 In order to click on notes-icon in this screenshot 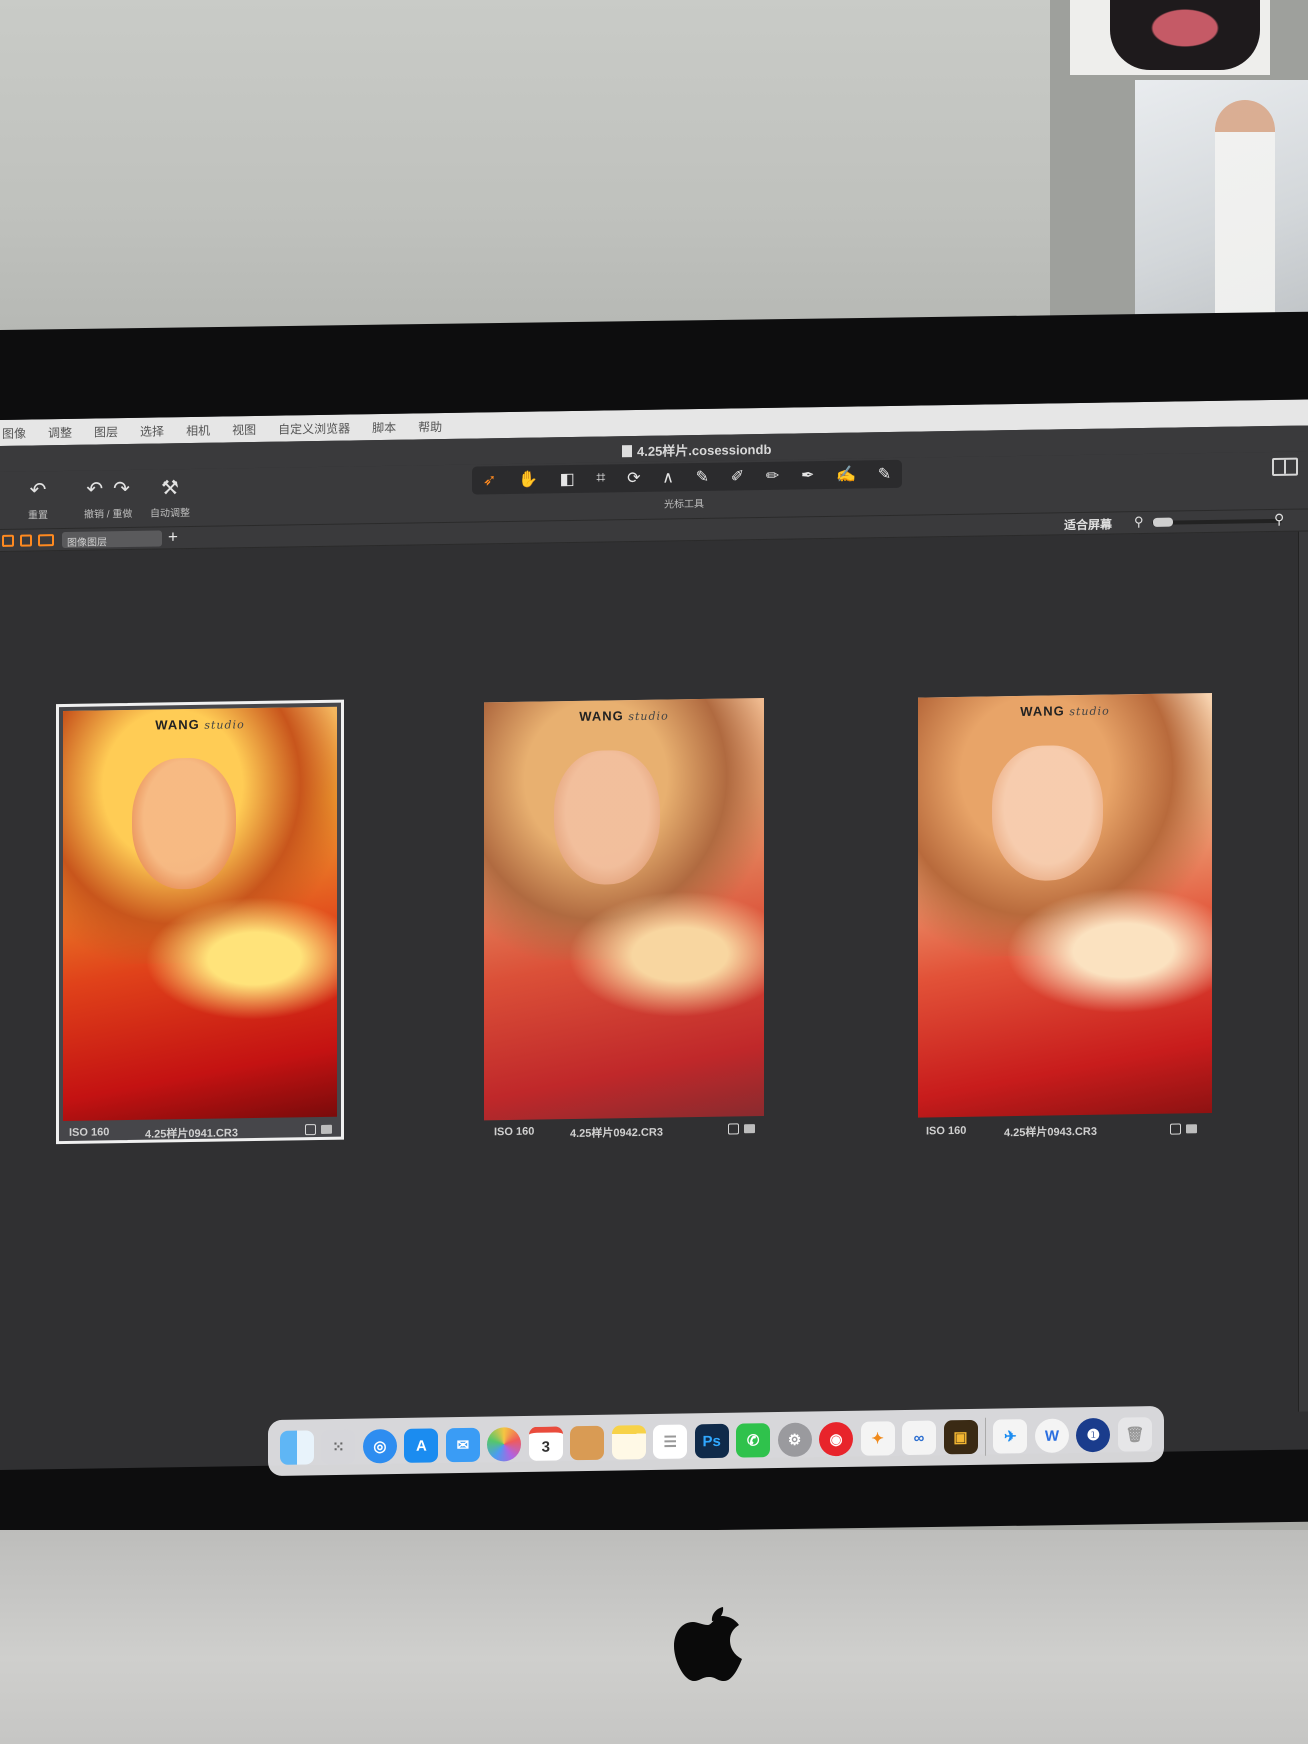, I will do `click(628, 1442)`.